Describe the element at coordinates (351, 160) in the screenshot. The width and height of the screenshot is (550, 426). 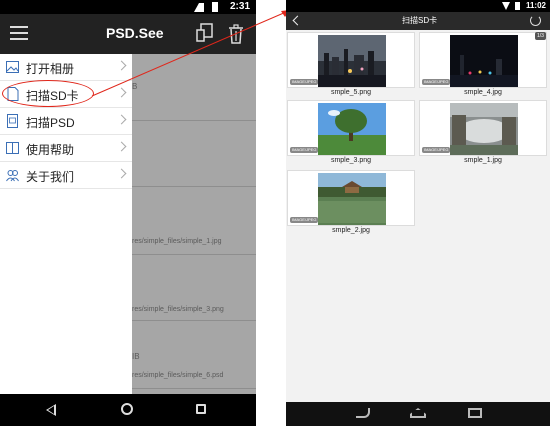
I see `image-caption: smple_3.png` at that location.